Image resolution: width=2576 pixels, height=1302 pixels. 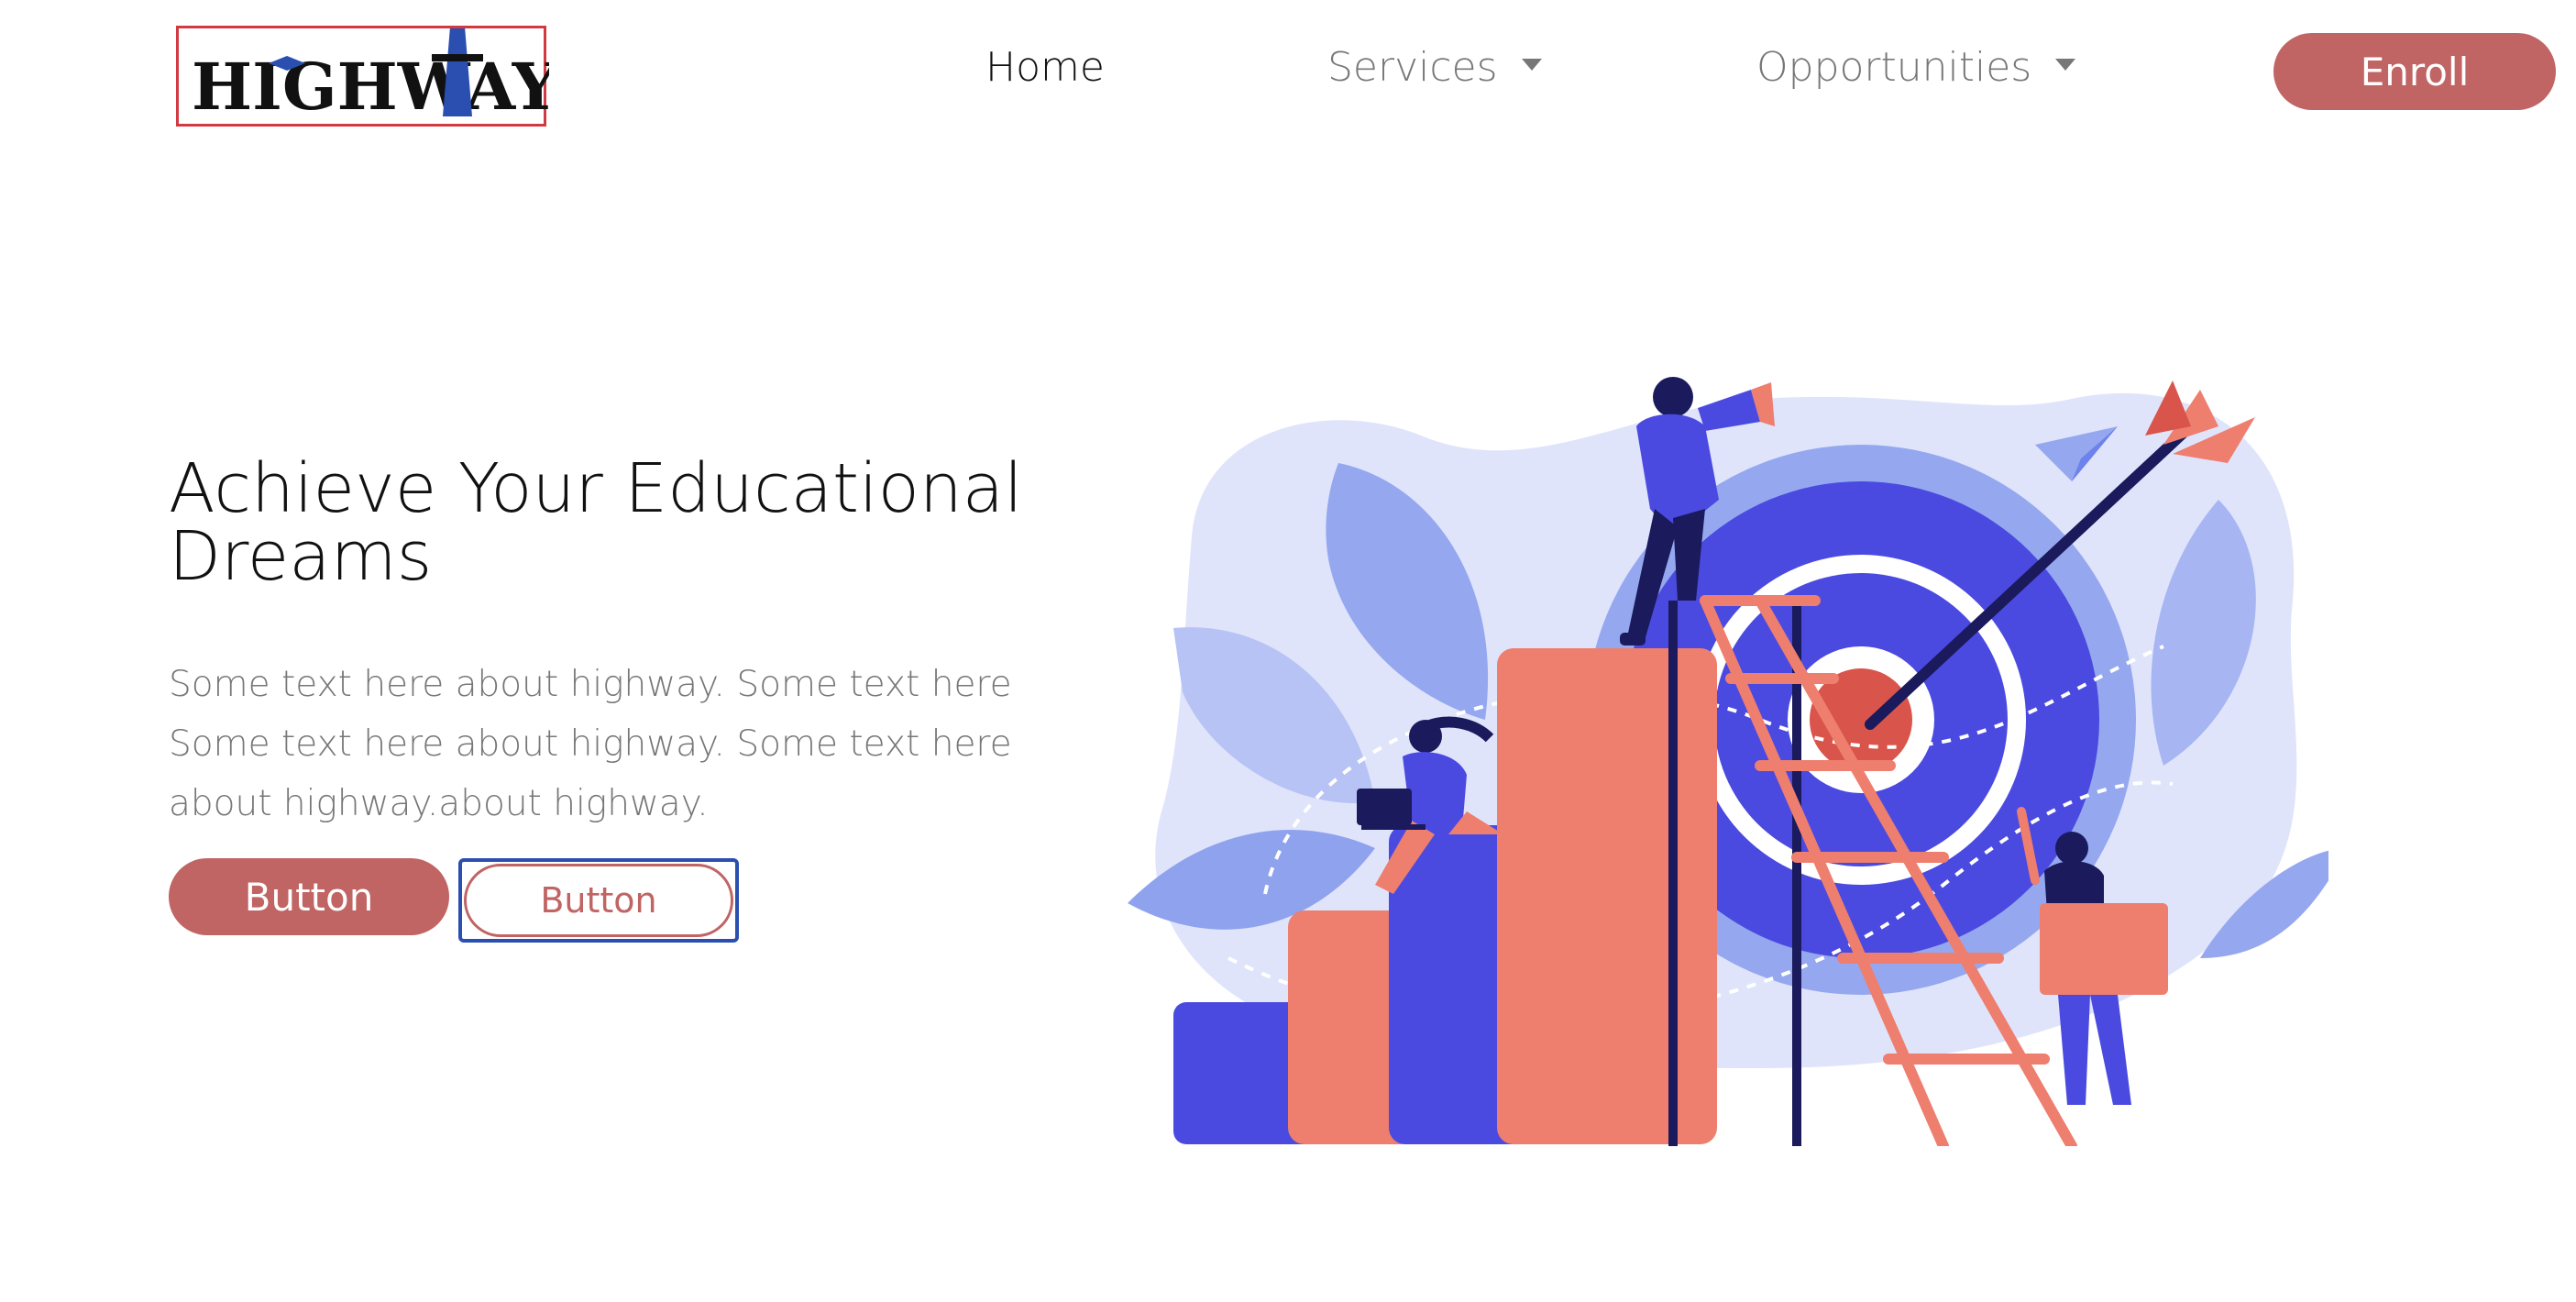 What do you see at coordinates (1894, 67) in the screenshot?
I see `nav-opportunities-label: Opportunities` at bounding box center [1894, 67].